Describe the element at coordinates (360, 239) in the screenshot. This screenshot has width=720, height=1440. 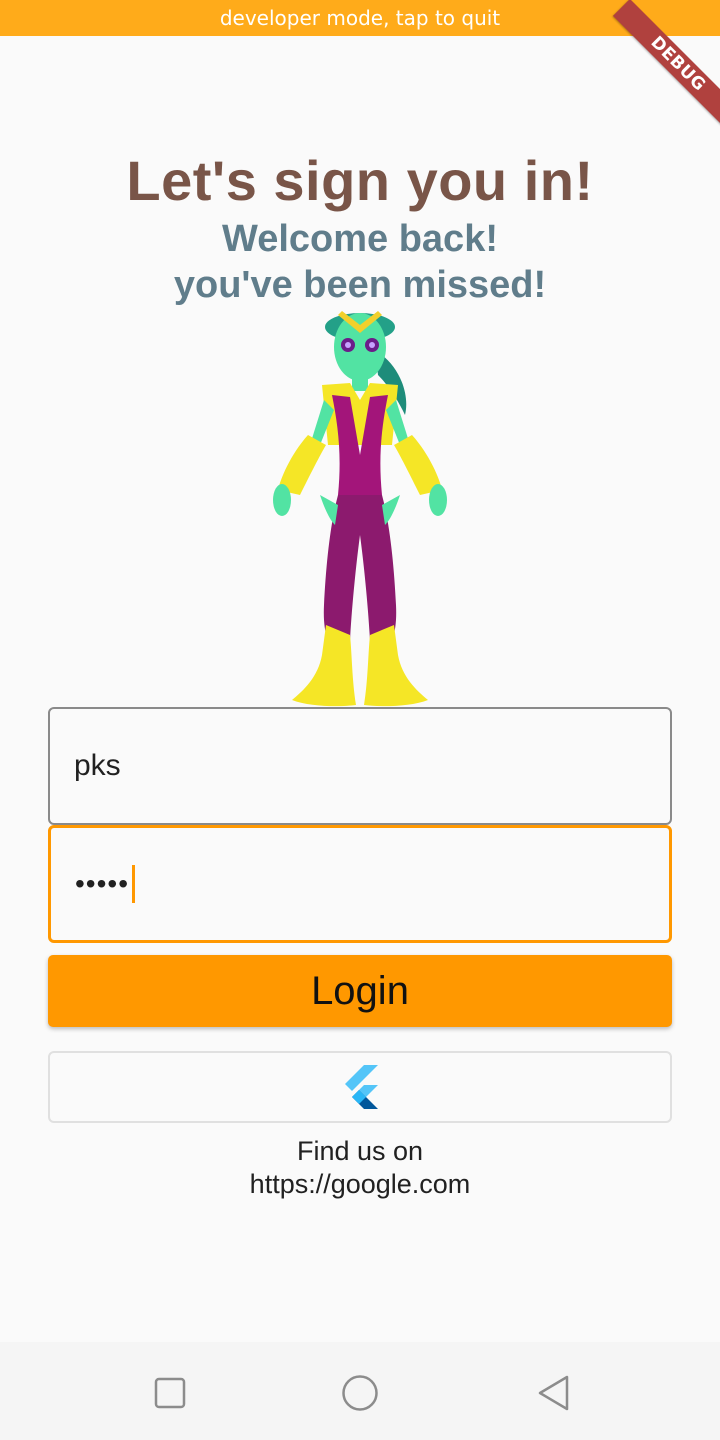
I see `subtitle-line-1: Welcome back!` at that location.